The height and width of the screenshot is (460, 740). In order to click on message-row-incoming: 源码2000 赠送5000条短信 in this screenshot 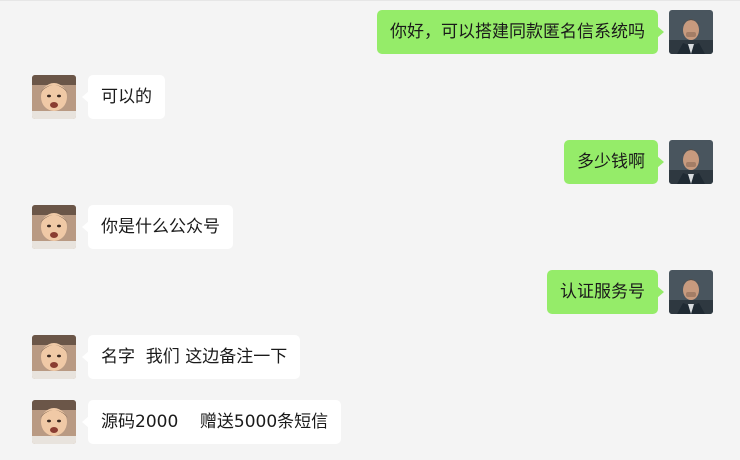, I will do `click(370, 422)`.